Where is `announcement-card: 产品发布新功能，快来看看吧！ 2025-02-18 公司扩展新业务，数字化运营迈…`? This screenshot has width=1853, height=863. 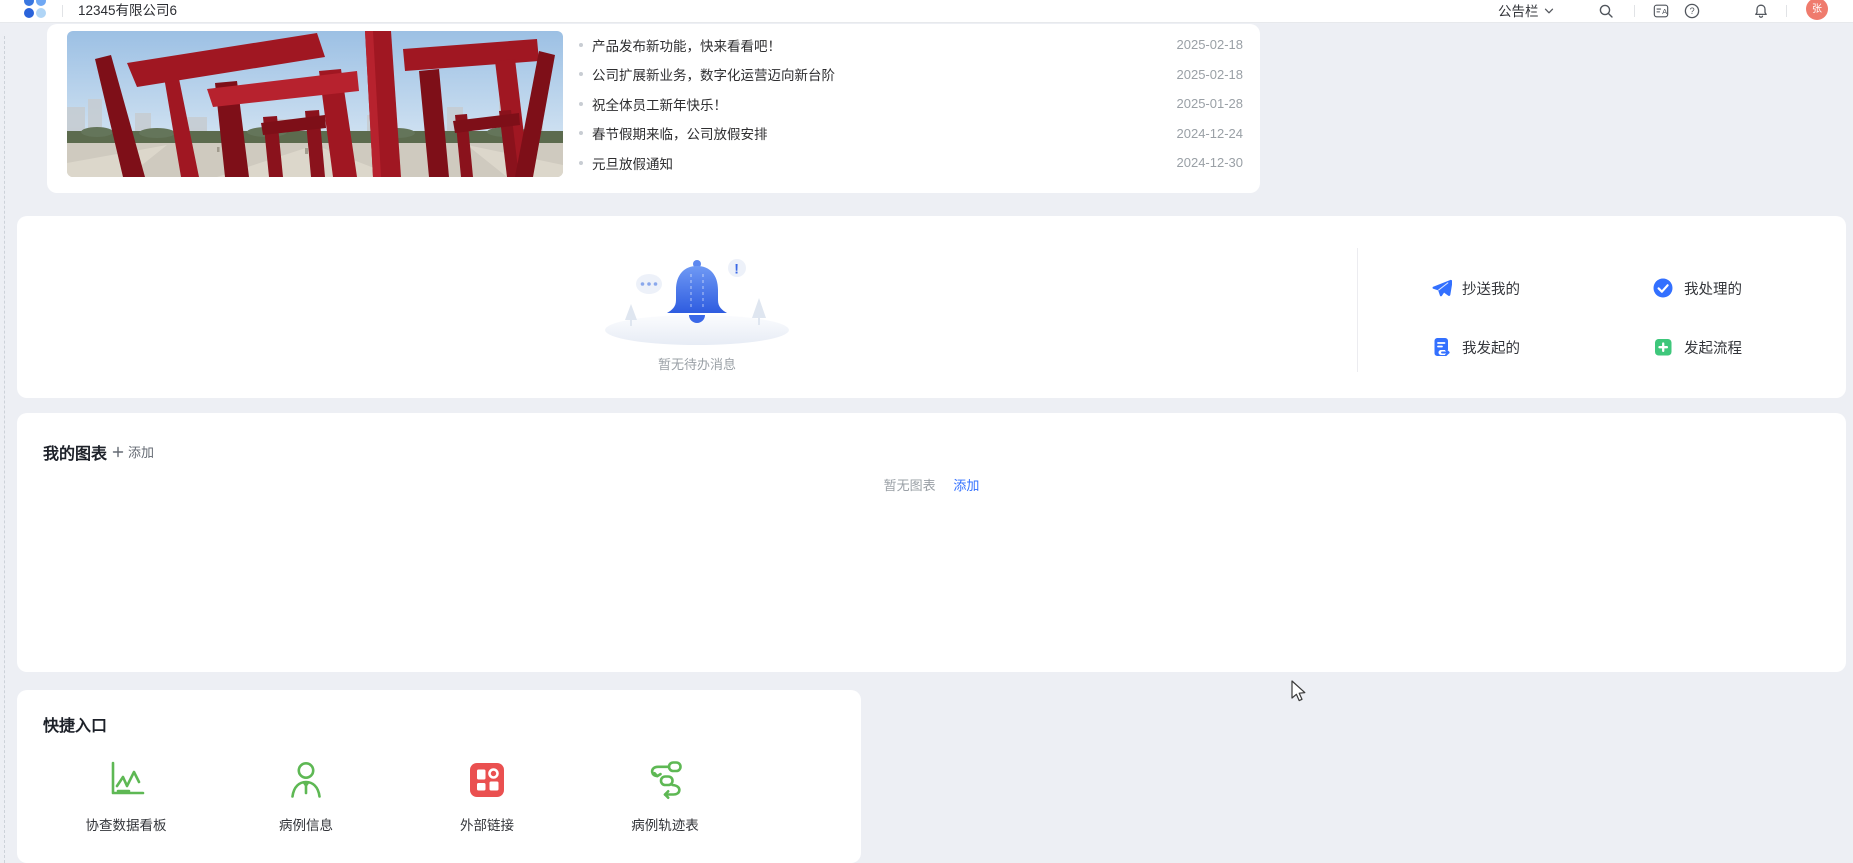 announcement-card: 产品发布新功能，快来看看吧！ 2025-02-18 公司扩展新业务，数字化运营迈… is located at coordinates (653, 108).